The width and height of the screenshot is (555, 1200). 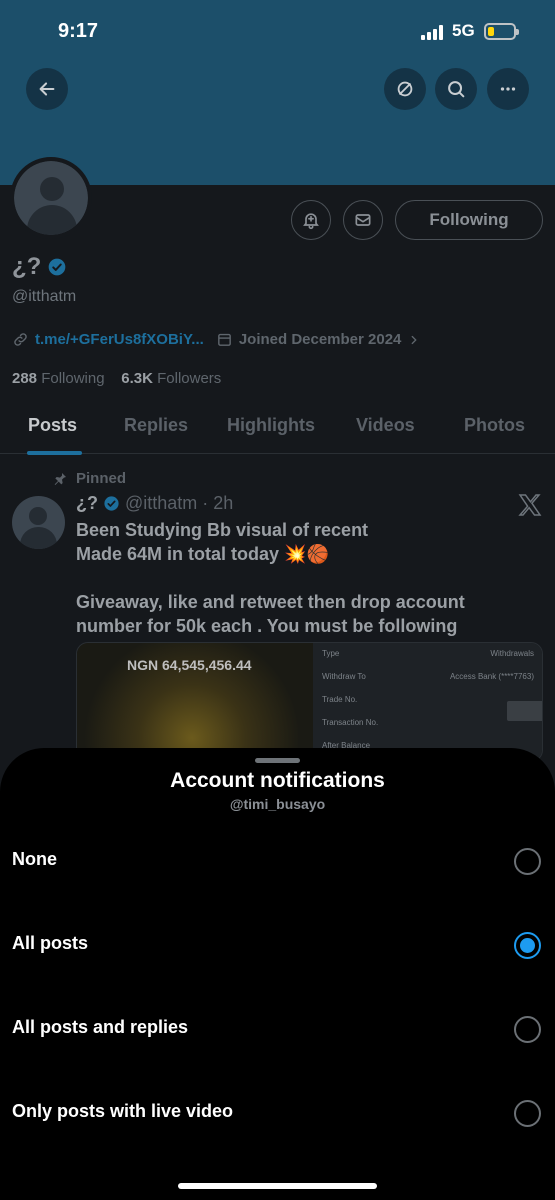 I want to click on post-line, so click(x=296, y=578).